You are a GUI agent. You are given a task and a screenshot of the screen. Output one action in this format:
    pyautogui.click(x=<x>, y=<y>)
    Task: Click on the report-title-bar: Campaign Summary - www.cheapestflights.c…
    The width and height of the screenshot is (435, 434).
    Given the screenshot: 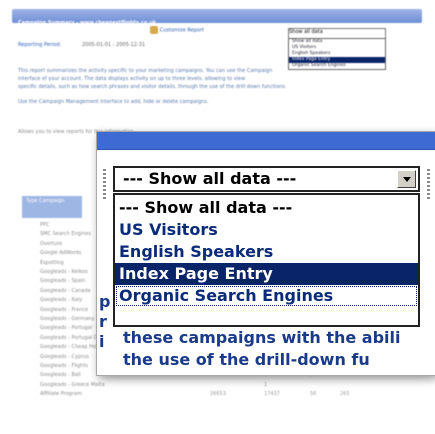 What is the action you would take?
    pyautogui.click(x=217, y=17)
    